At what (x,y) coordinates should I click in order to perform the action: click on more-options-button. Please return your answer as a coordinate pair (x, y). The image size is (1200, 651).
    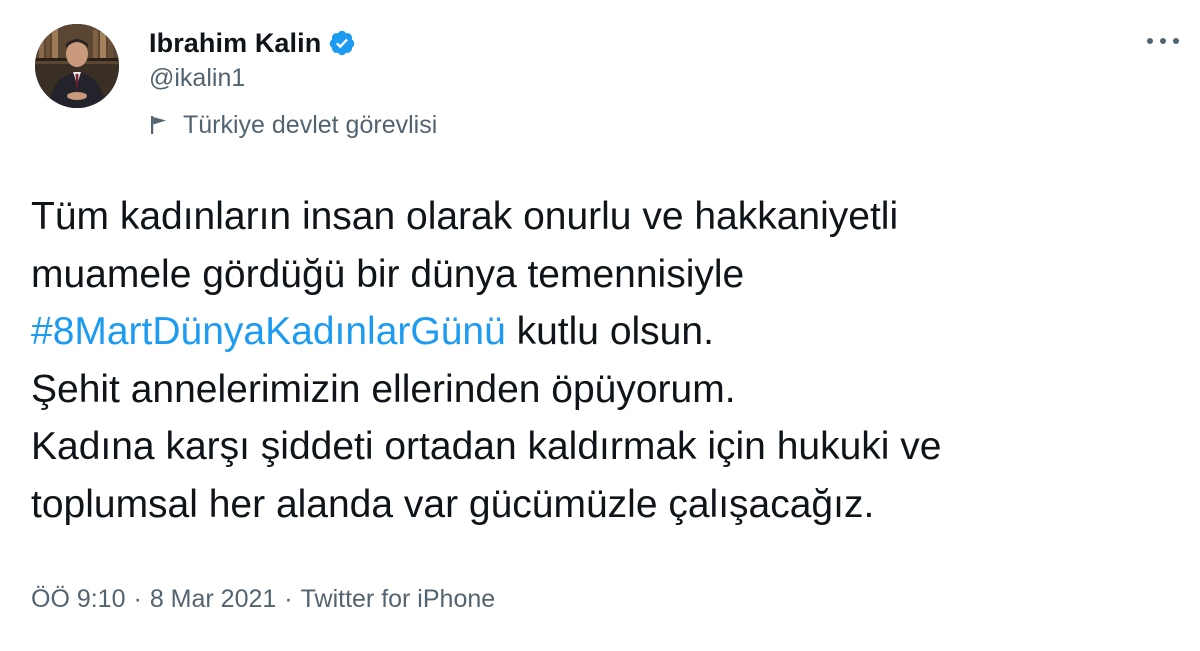
    Looking at the image, I should click on (1163, 41).